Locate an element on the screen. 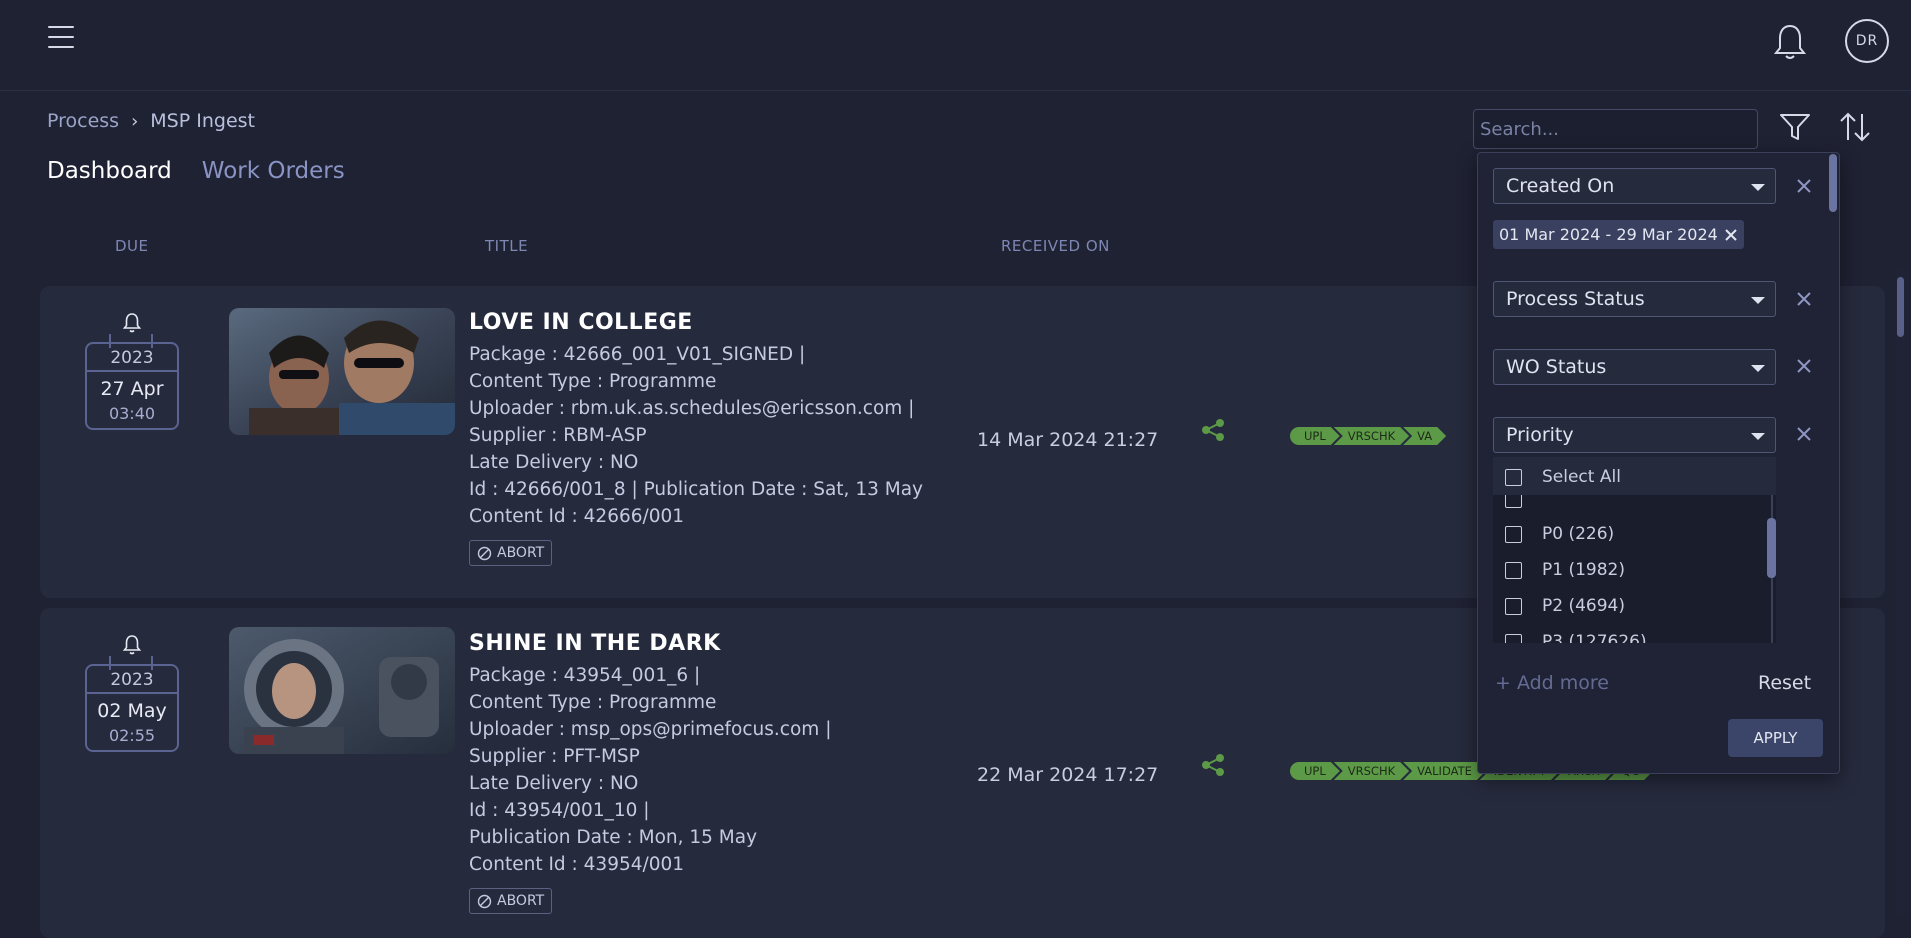 The height and width of the screenshot is (938, 1911). breadcrumb-process-link: Process is located at coordinates (83, 121).